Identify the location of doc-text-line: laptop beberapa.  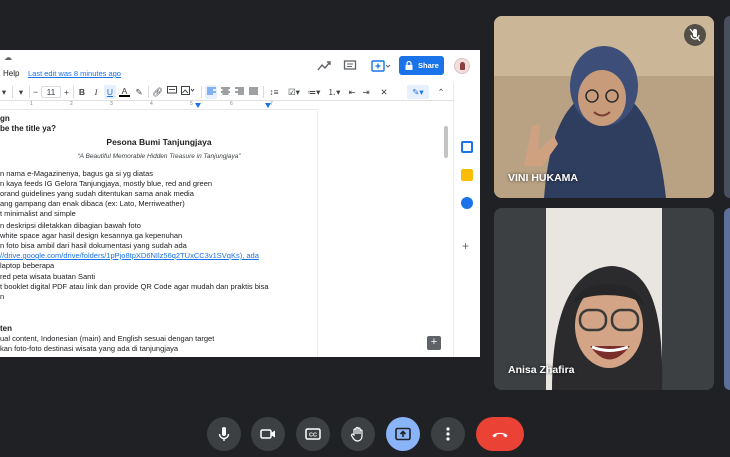
(27, 265).